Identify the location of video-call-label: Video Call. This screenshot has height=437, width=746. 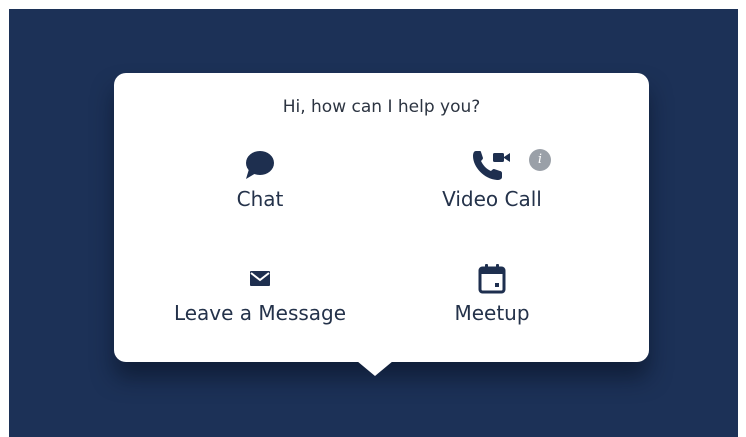
(492, 199).